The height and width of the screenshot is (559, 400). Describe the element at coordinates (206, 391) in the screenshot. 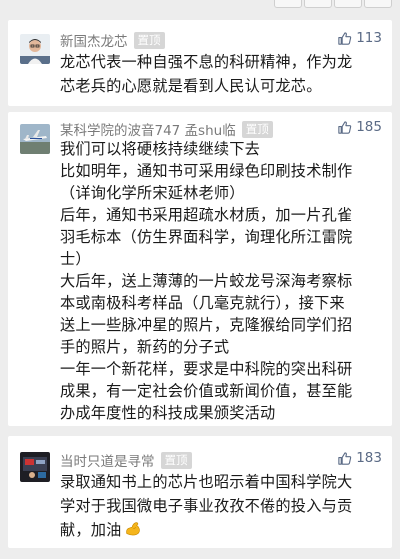

I see `comment-line: 成果，有一定社会价值或新闻价值，甚至能` at that location.